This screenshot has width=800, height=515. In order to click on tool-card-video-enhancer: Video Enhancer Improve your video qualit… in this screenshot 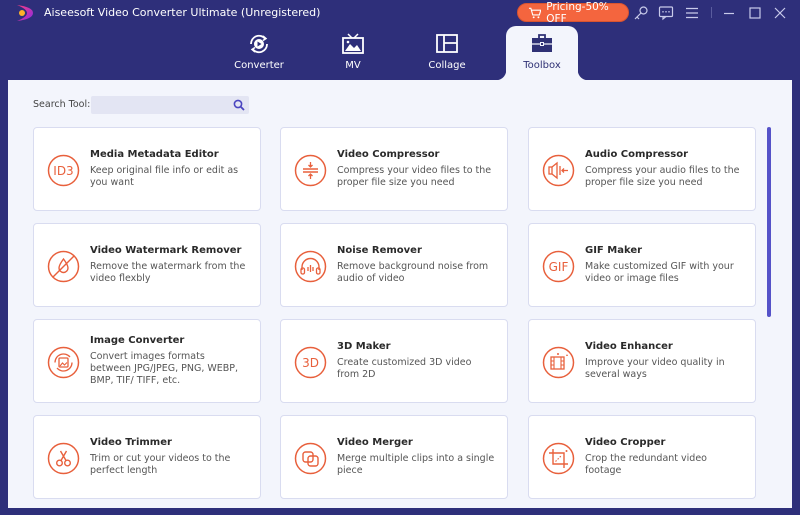, I will do `click(642, 361)`.